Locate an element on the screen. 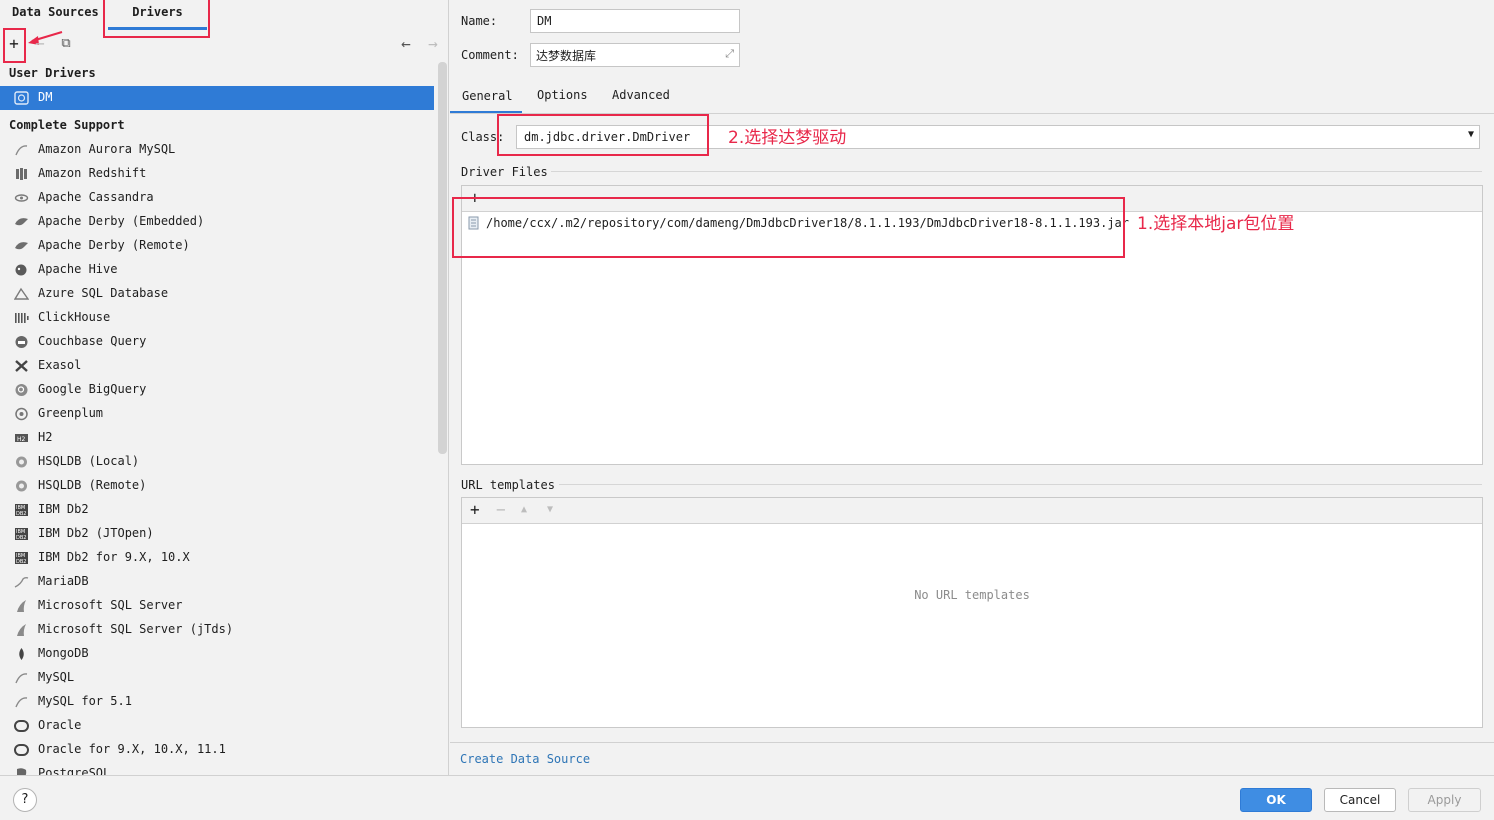 The image size is (1494, 820). driver-item: MariaDB is located at coordinates (217, 582).